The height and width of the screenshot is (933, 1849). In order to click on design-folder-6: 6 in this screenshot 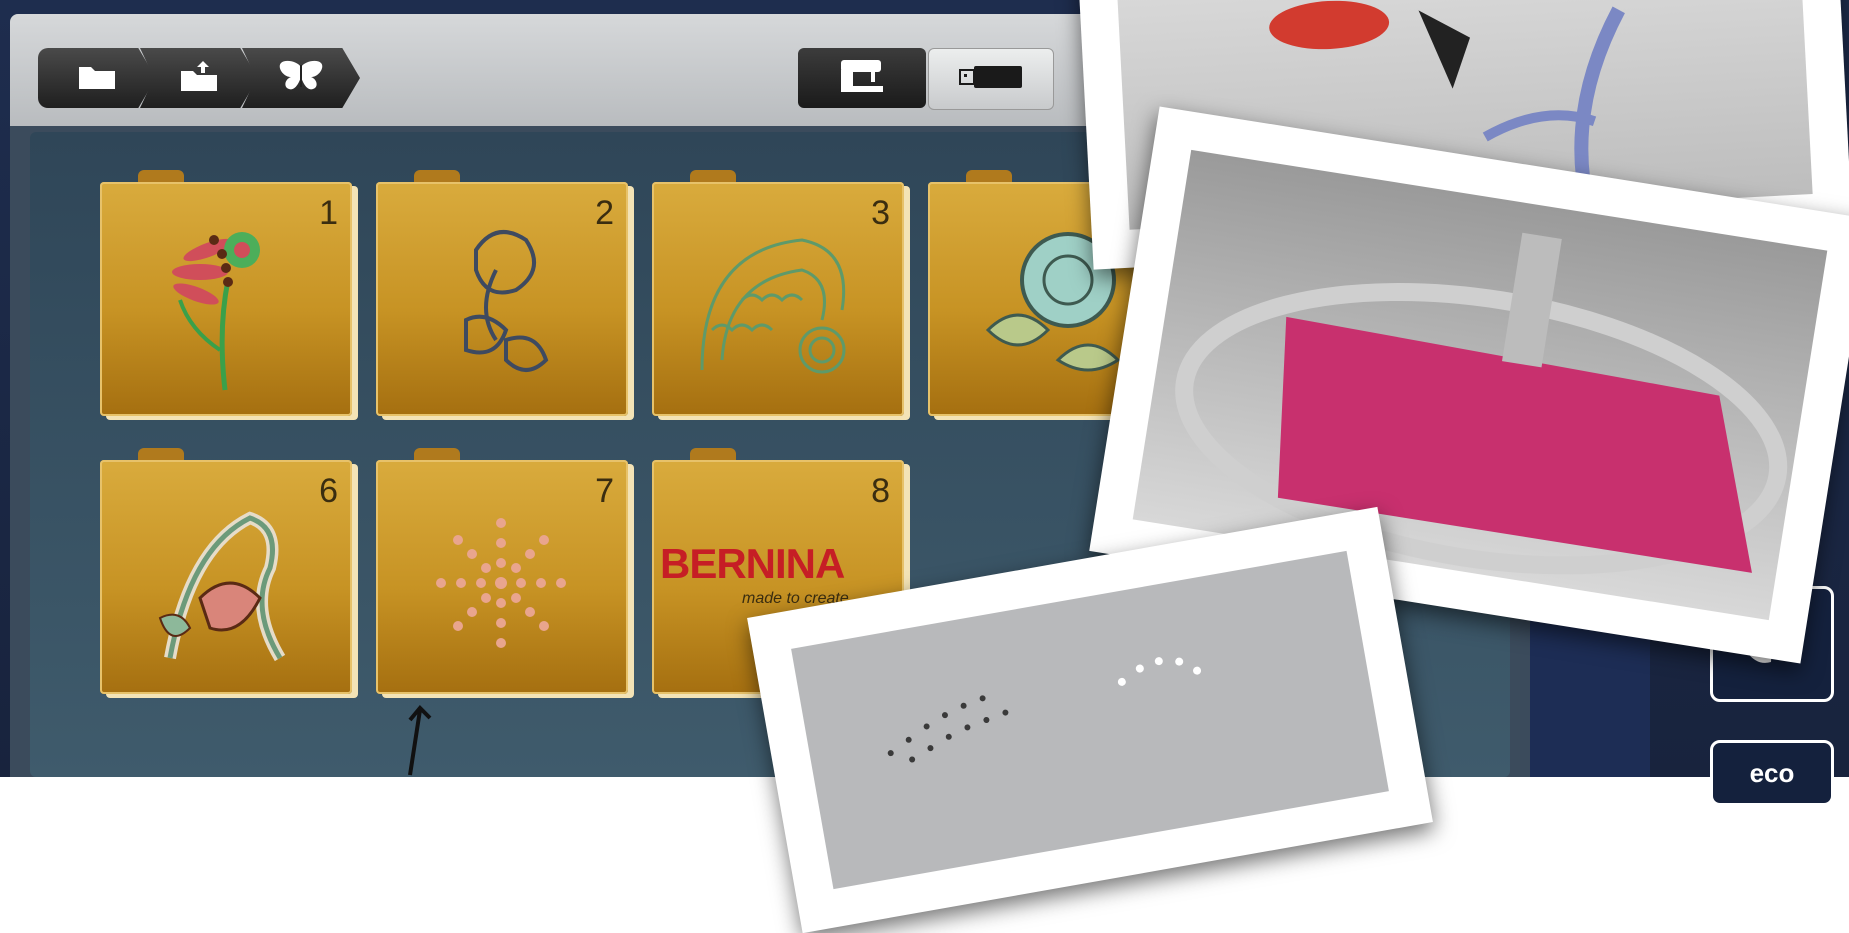, I will do `click(226, 571)`.